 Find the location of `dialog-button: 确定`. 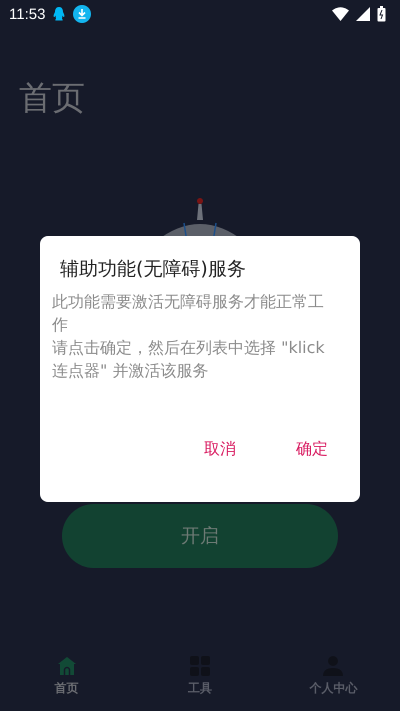

dialog-button: 确定 is located at coordinates (312, 449).